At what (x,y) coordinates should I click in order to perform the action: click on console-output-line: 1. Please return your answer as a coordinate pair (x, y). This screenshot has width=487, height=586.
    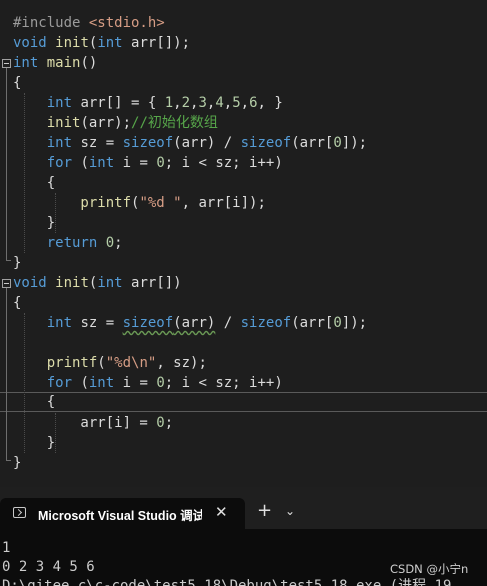
    Looking at the image, I should click on (6, 548).